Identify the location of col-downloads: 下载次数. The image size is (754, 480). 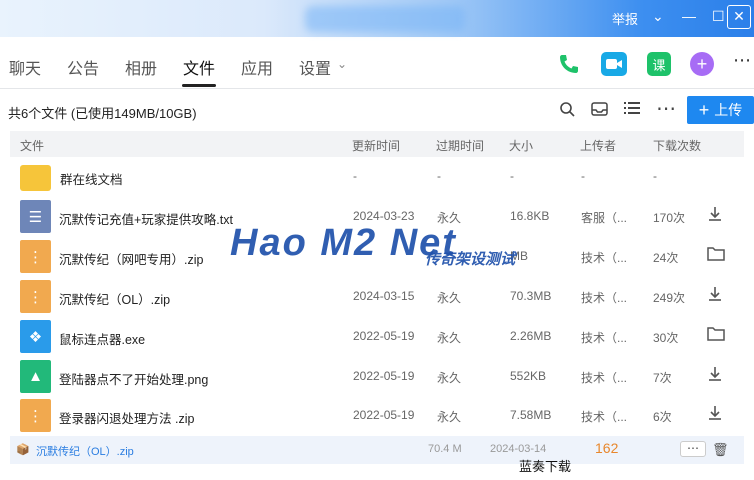
(677, 145).